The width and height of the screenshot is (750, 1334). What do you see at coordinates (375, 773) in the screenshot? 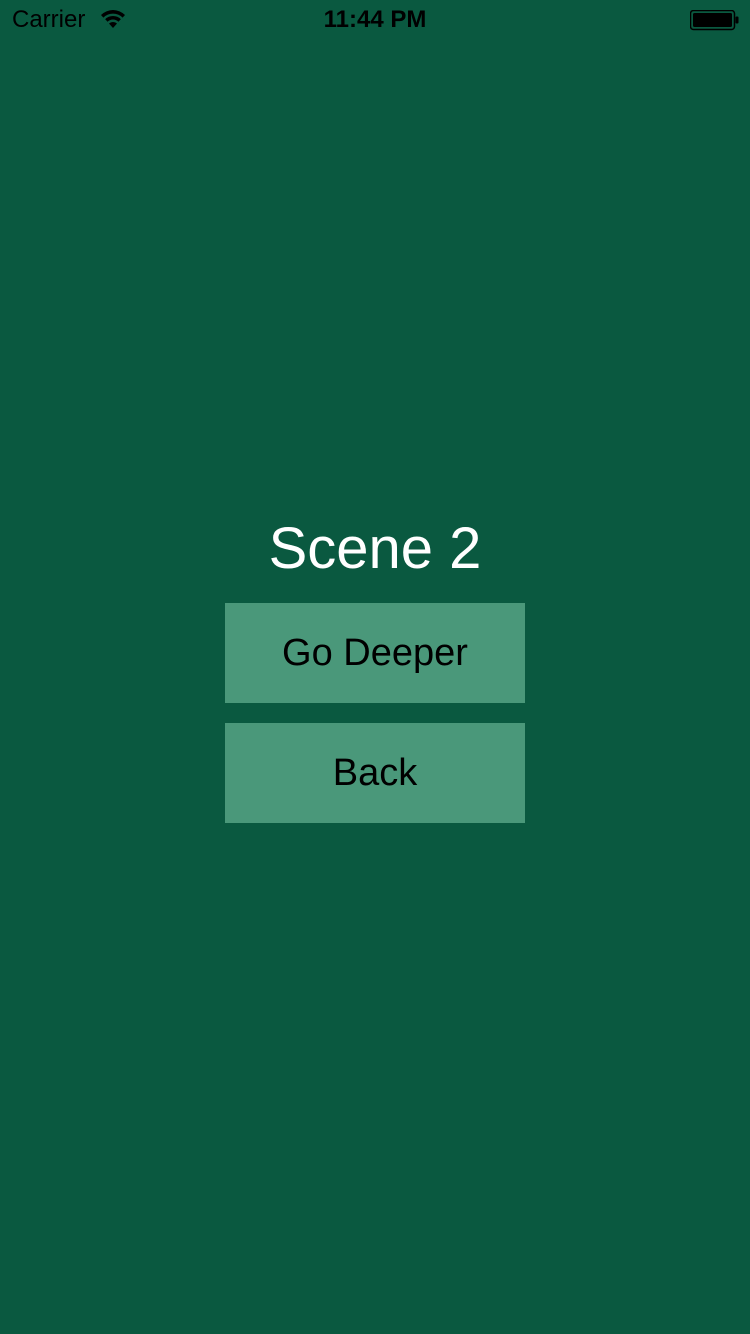
I see `back-button: Back` at bounding box center [375, 773].